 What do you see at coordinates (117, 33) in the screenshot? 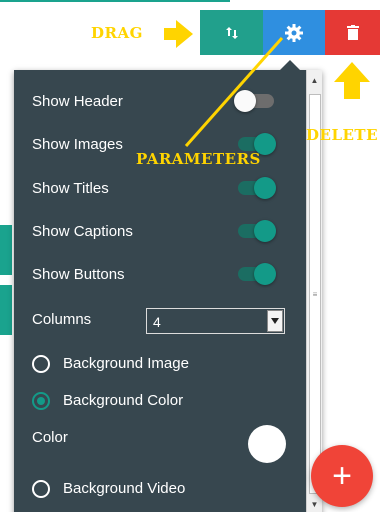
I see `drag-annotation: DRAG` at bounding box center [117, 33].